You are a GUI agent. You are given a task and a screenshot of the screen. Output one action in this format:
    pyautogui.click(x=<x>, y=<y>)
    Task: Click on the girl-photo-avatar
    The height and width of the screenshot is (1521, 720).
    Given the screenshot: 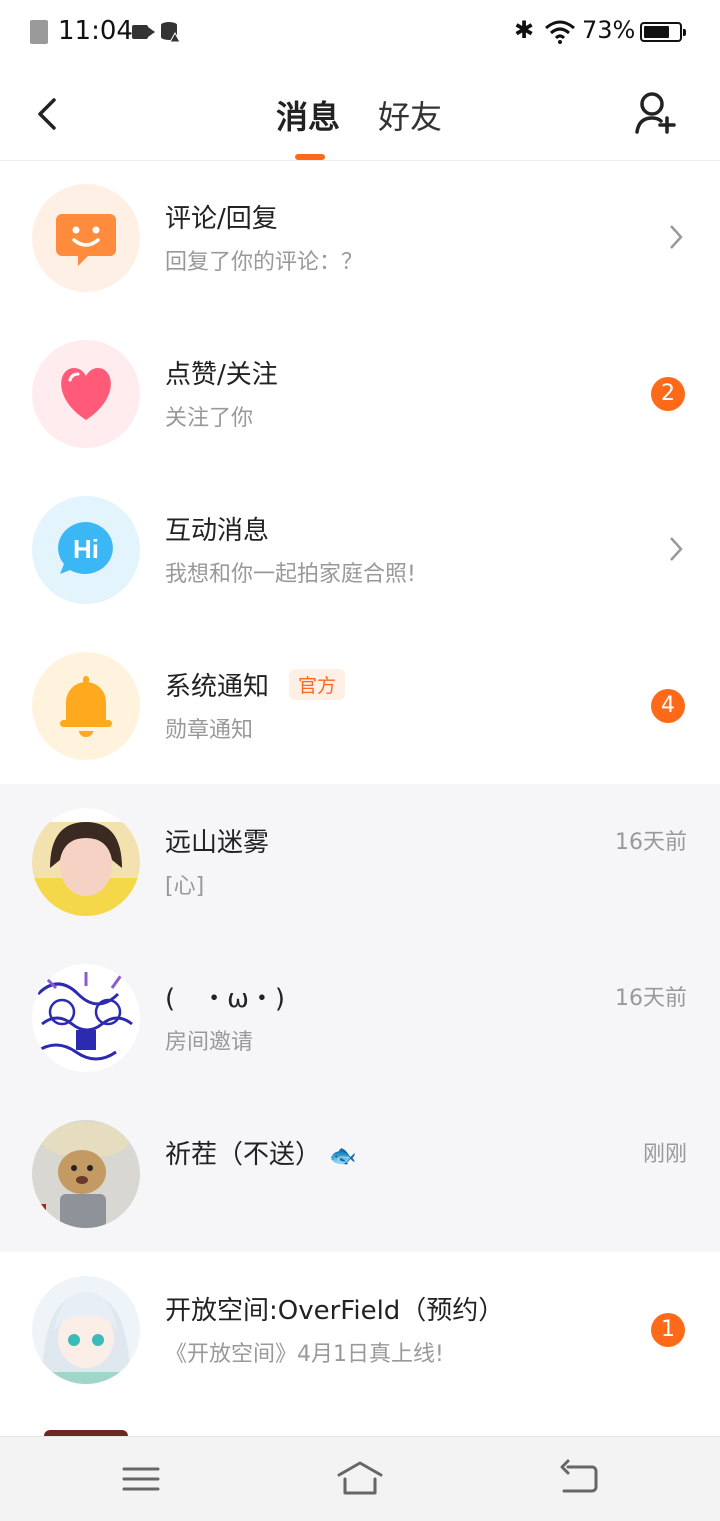 What is the action you would take?
    pyautogui.click(x=86, y=862)
    